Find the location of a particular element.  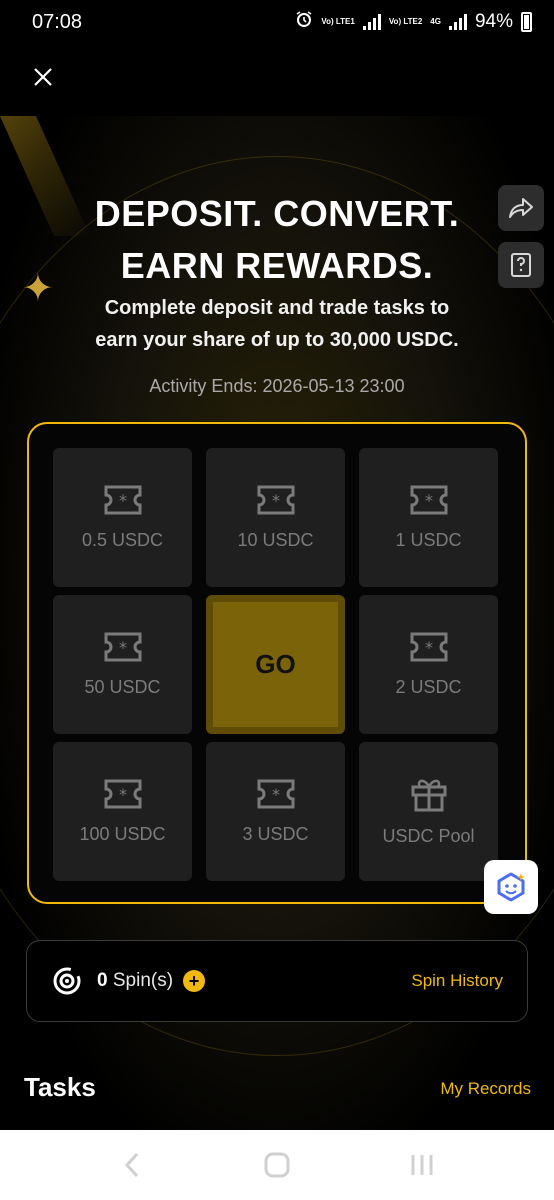

prize-label: 3 USDC is located at coordinates (275, 834).